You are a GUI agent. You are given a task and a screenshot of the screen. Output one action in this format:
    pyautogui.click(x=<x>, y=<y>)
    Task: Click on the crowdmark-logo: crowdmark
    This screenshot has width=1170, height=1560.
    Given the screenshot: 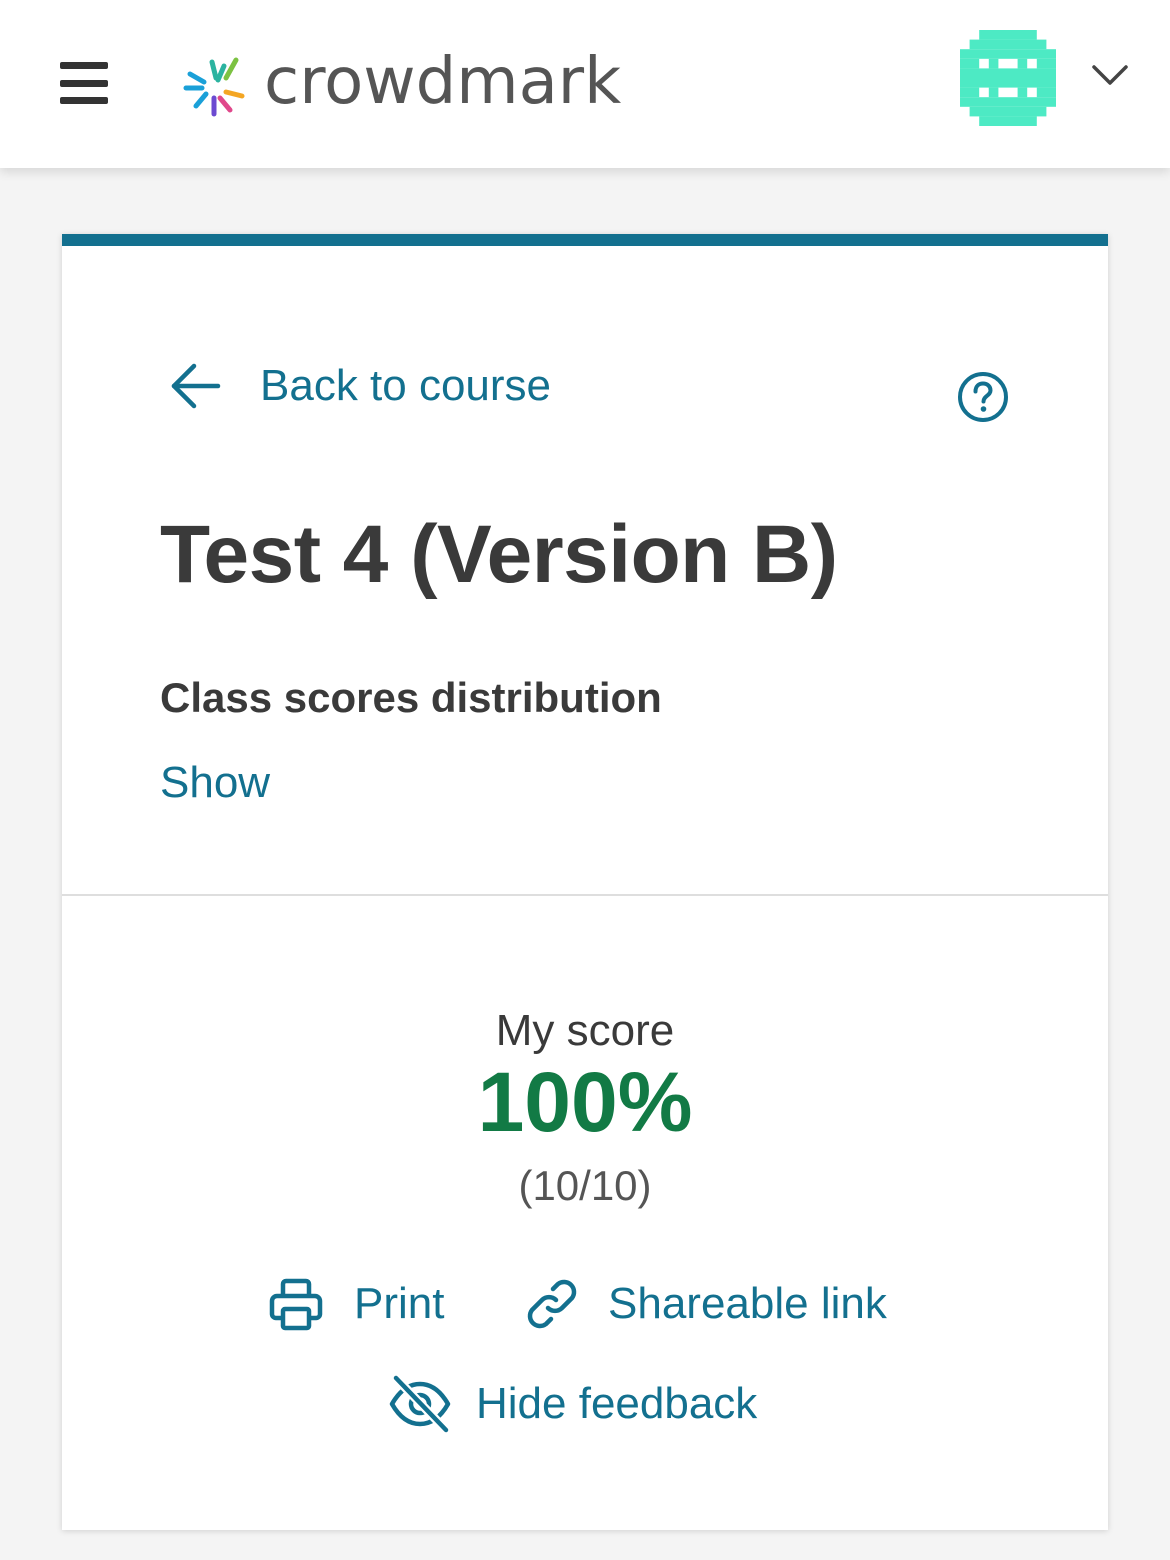 What is the action you would take?
    pyautogui.click(x=400, y=84)
    